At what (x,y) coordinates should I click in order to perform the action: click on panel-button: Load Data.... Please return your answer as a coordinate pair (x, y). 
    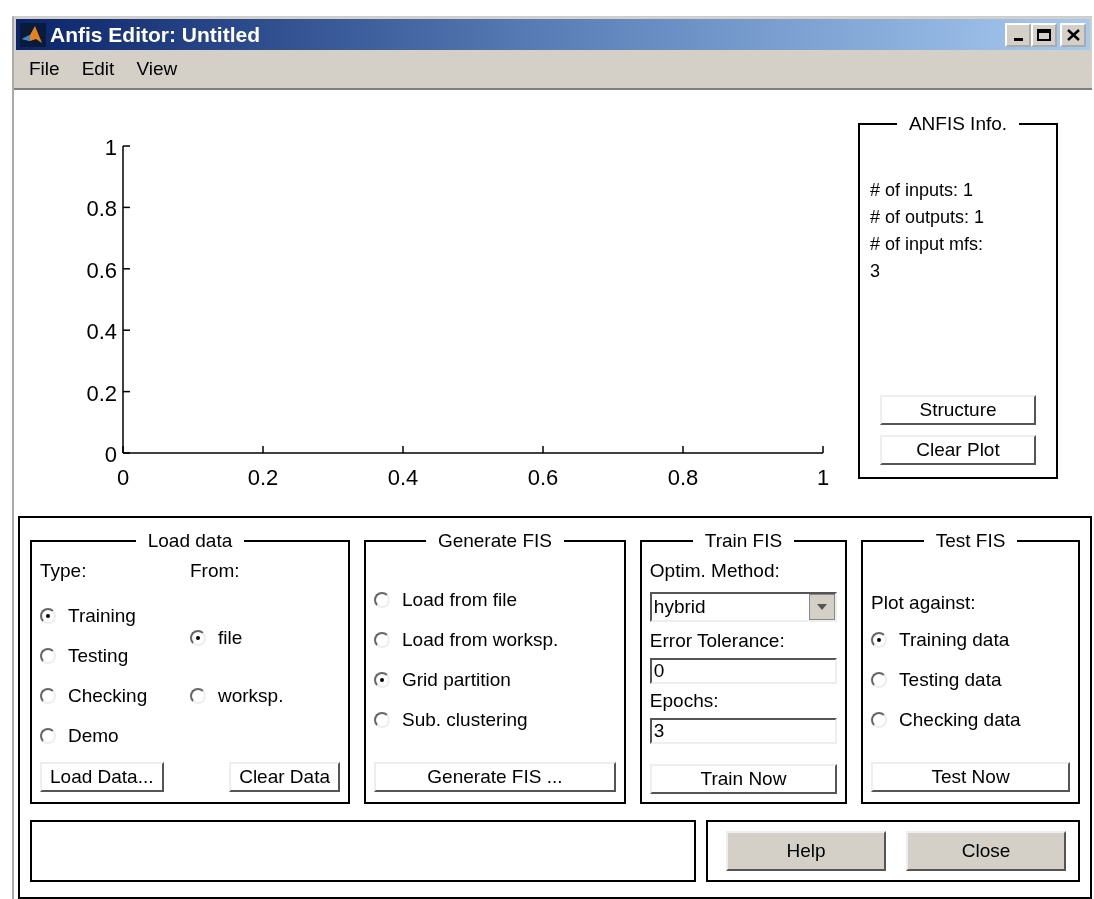
    Looking at the image, I should click on (102, 777).